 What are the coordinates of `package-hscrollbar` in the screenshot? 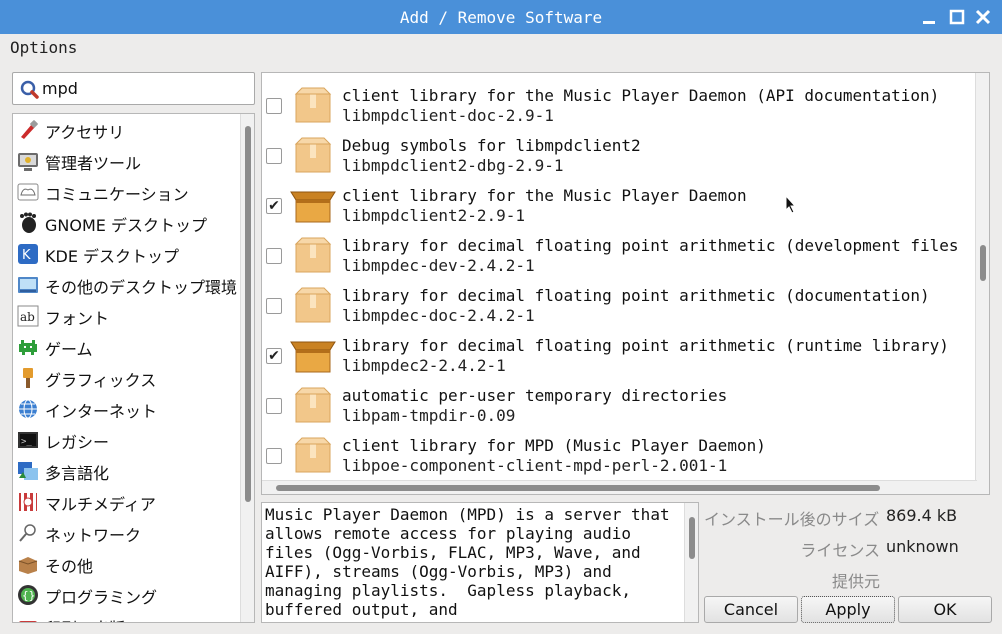 It's located at (619, 487).